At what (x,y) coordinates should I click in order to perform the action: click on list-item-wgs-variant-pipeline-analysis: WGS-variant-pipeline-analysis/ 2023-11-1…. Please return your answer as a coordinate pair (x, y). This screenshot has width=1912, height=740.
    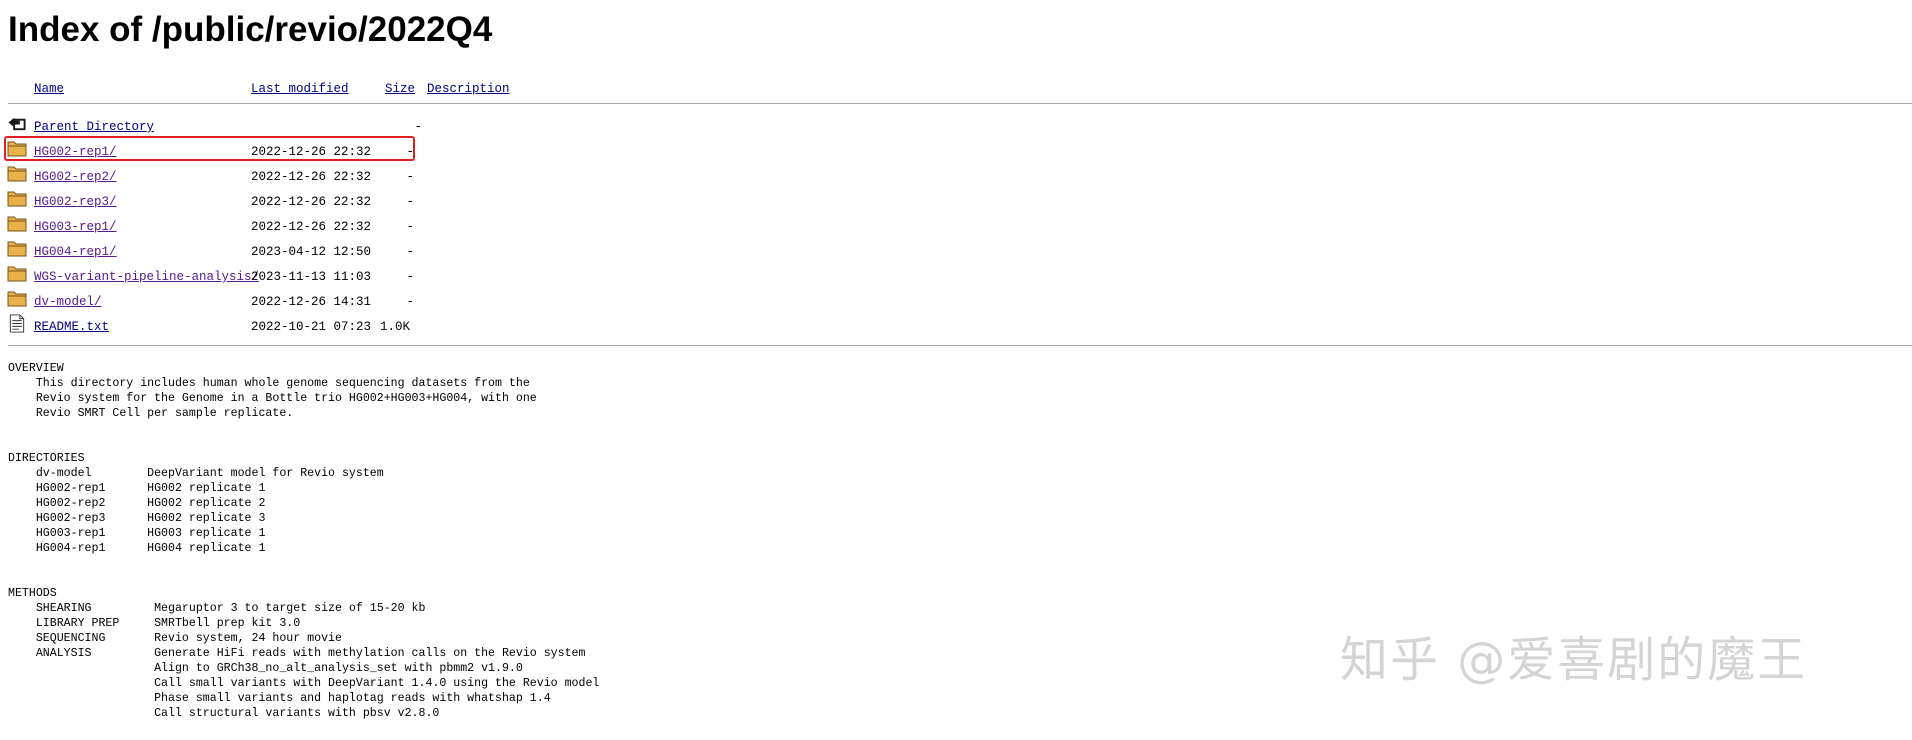
    Looking at the image, I should click on (260, 276).